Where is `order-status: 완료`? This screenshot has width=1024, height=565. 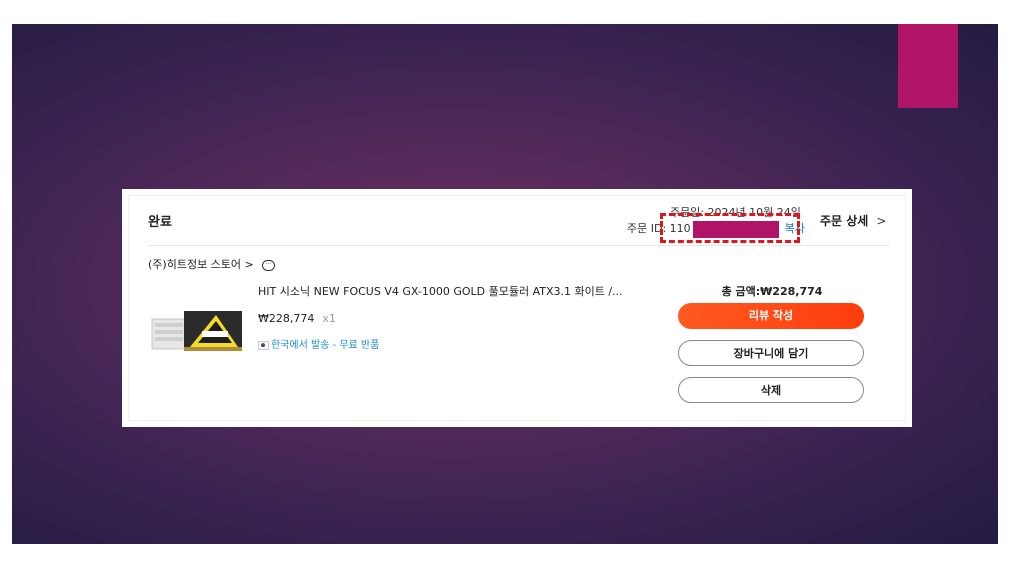 order-status: 완료 is located at coordinates (160, 222).